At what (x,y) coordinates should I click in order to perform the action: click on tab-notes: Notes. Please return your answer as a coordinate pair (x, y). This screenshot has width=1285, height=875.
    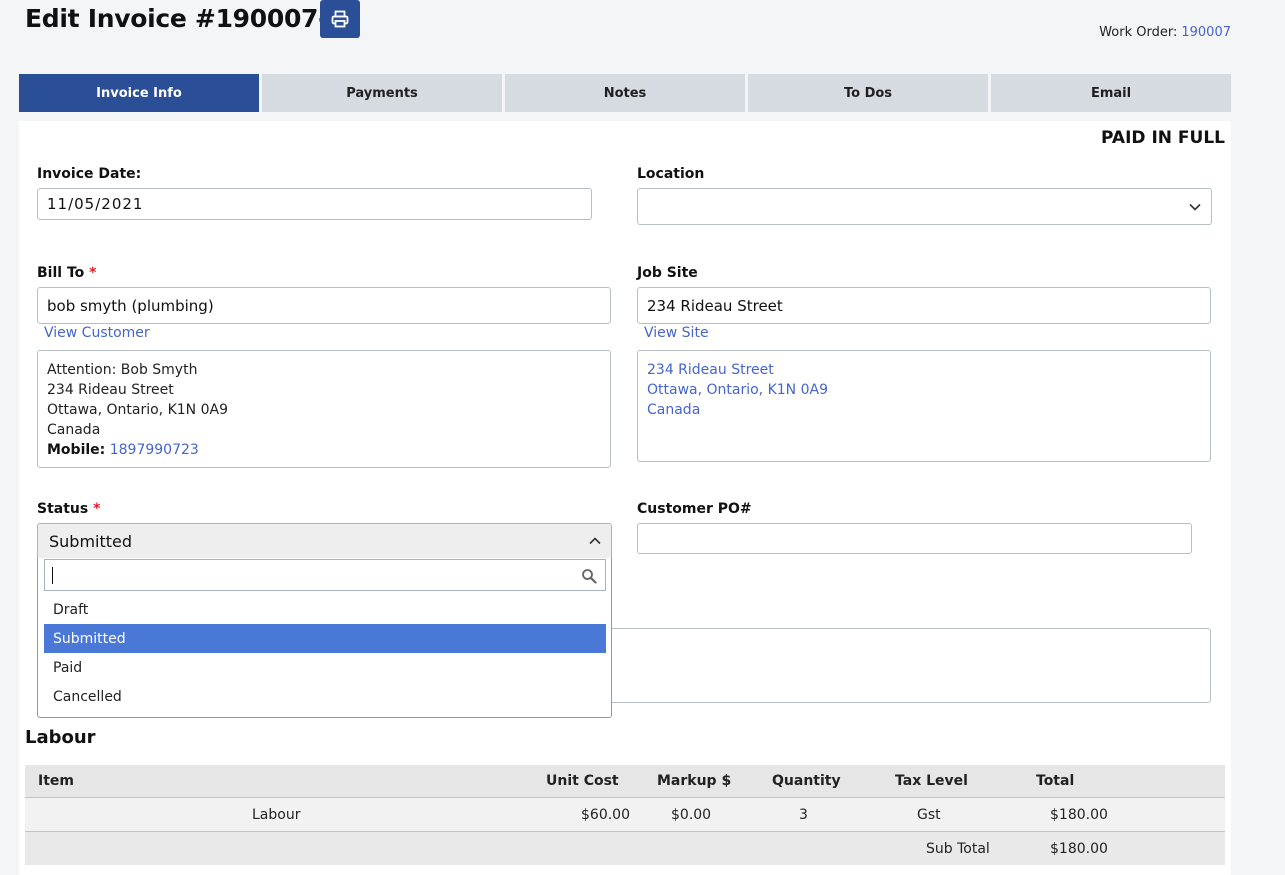
    Looking at the image, I should click on (625, 93).